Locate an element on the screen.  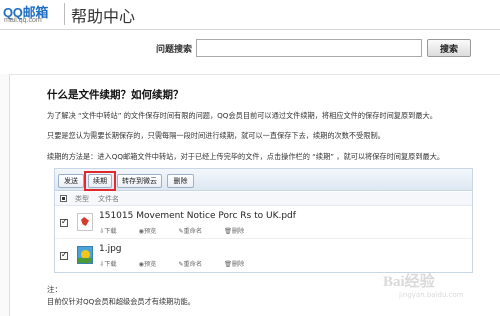
highlight-box is located at coordinates (100, 181).